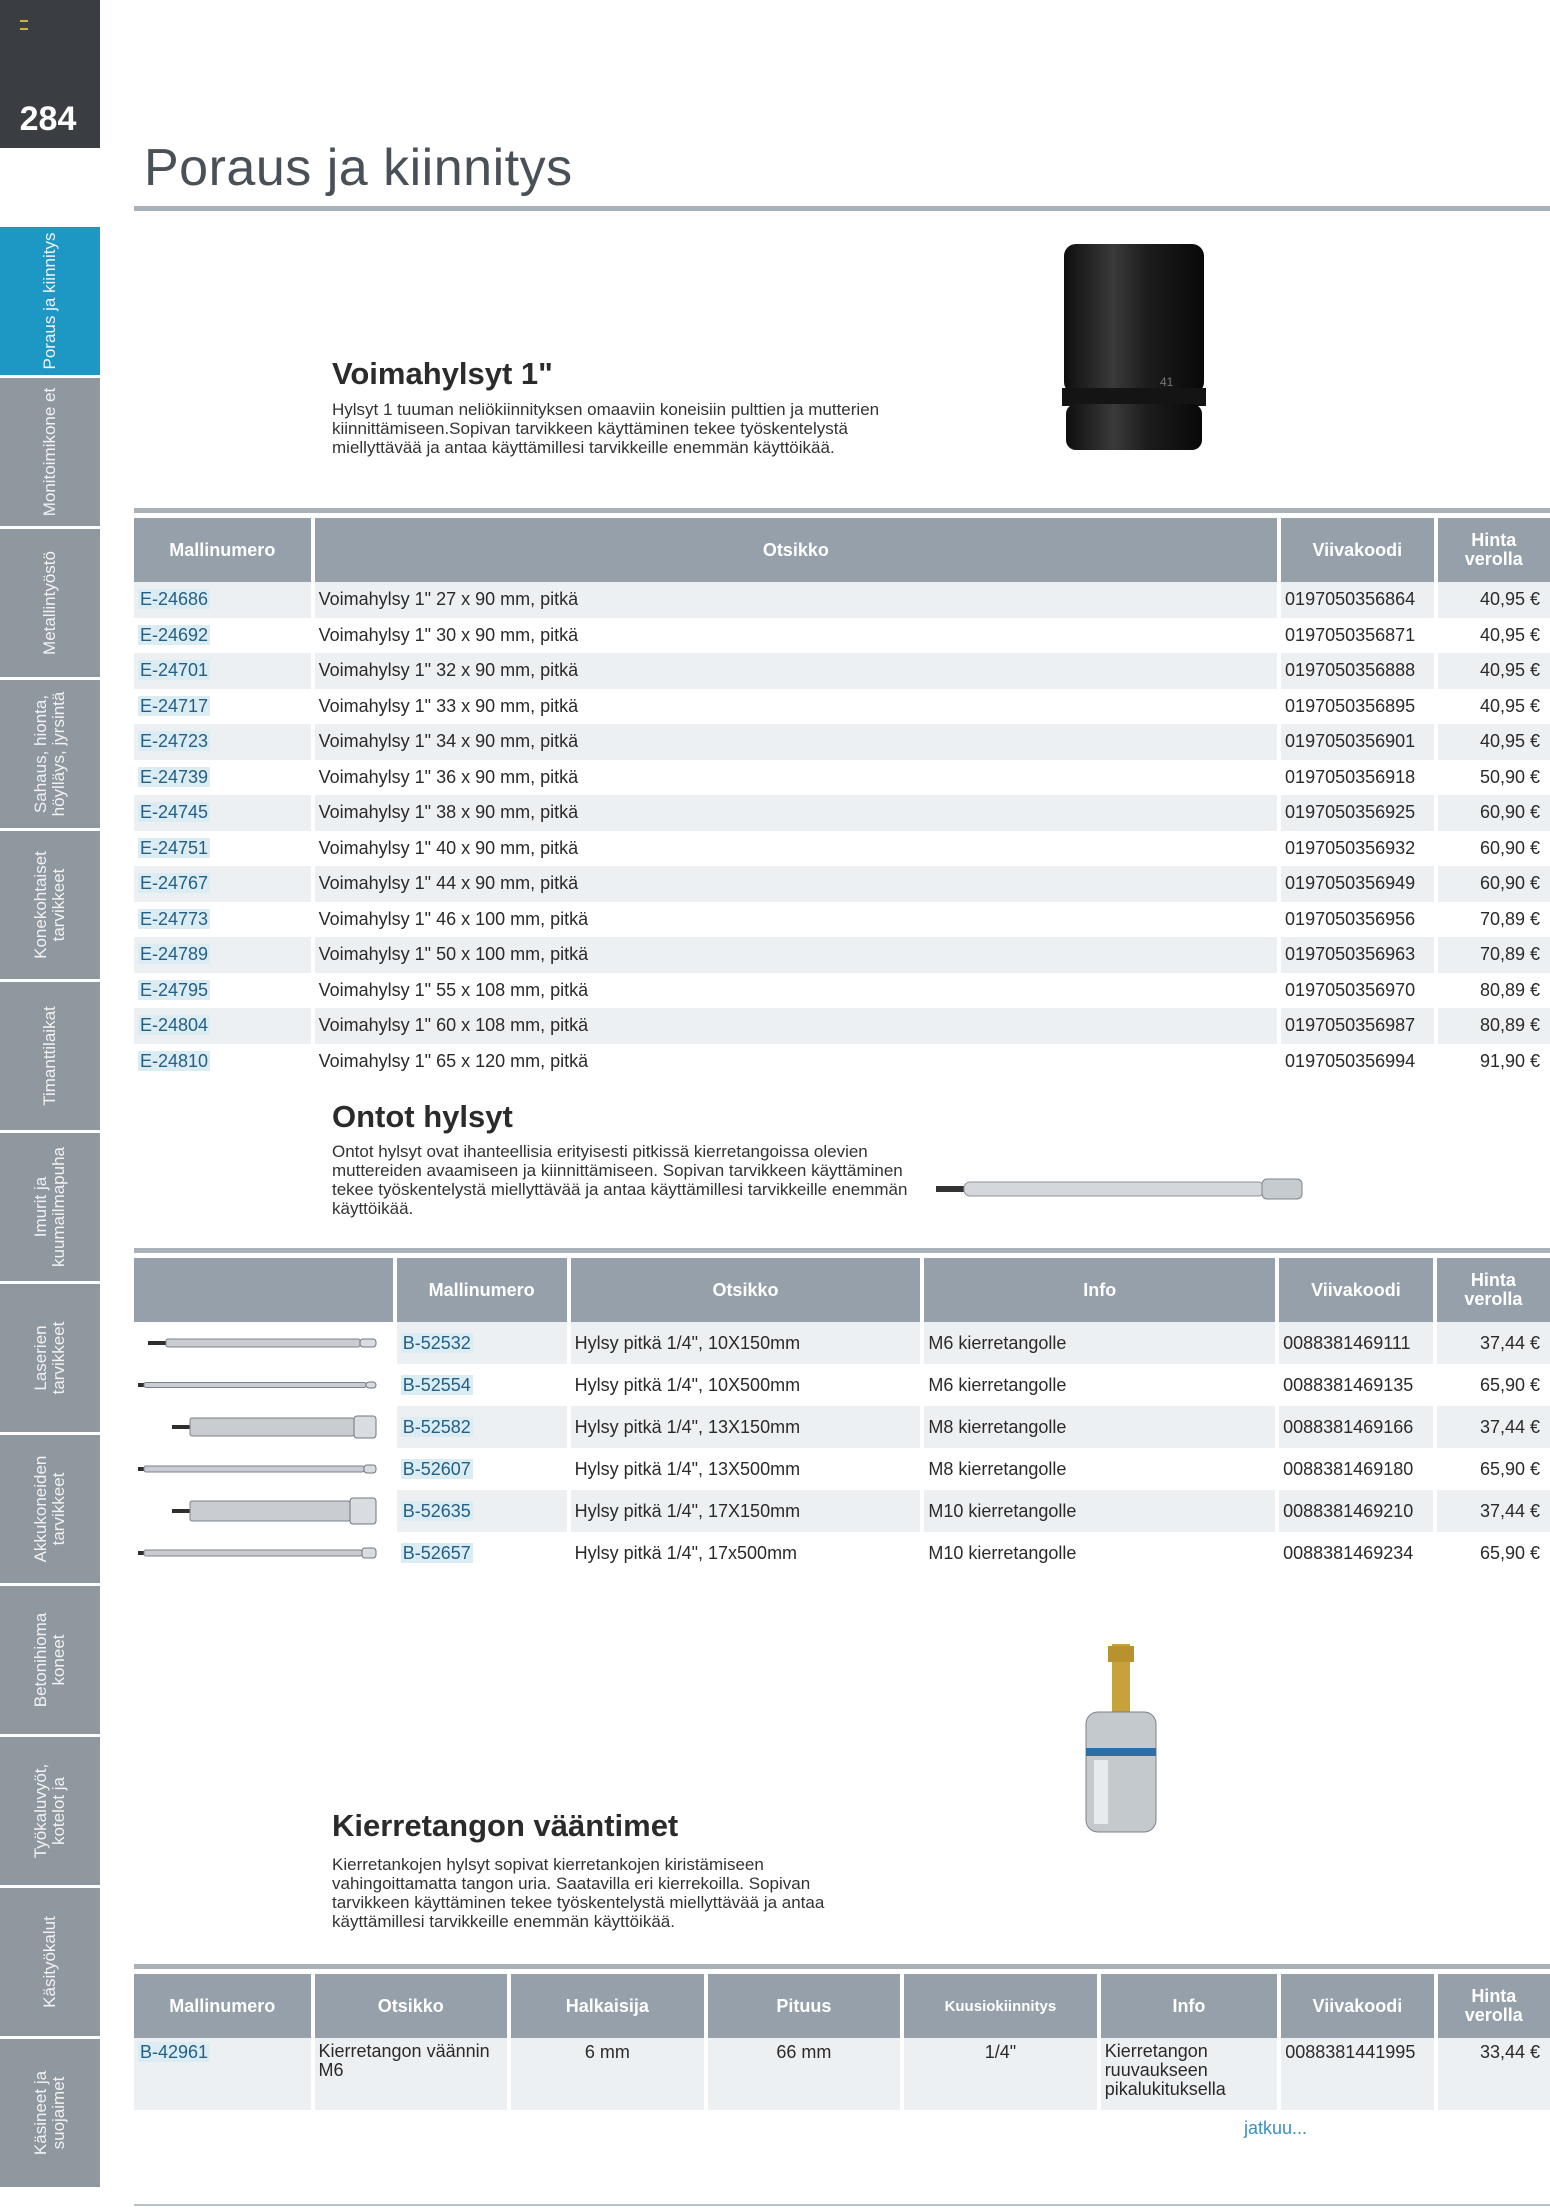 Image resolution: width=1550 pixels, height=2209 pixels. Describe the element at coordinates (174, 847) in the screenshot. I see `product-code: E-24751` at that location.